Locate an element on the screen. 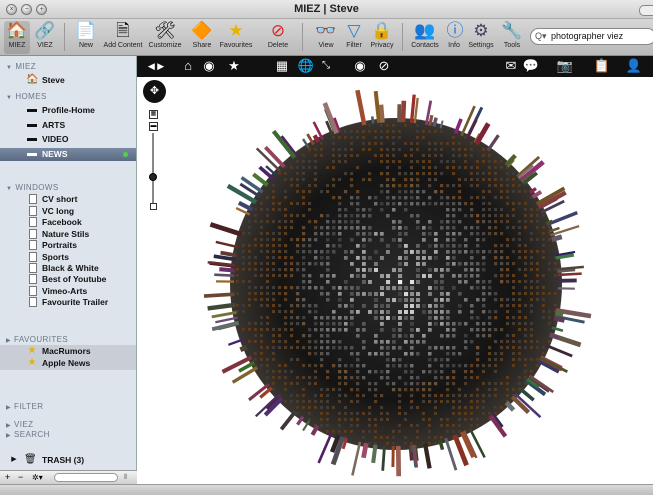 The width and height of the screenshot is (653, 495). zoom-single-icon: ▬ is located at coordinates (153, 126).